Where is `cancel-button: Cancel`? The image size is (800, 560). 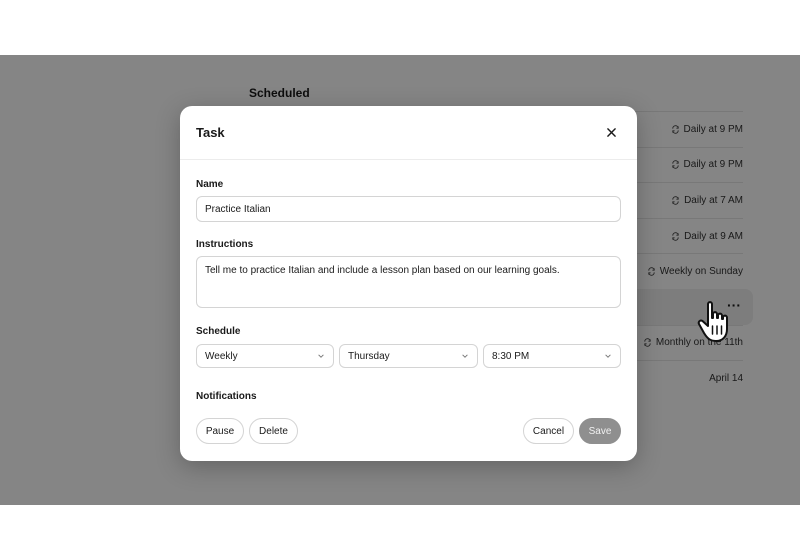 cancel-button: Cancel is located at coordinates (548, 431).